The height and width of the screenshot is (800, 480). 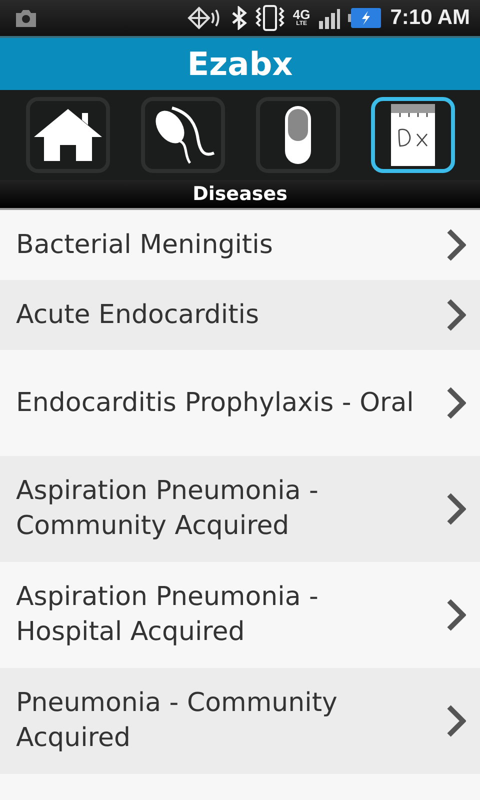 I want to click on disease-name: Aspiration Pneumonia - Hospital Acquired, so click(x=168, y=615).